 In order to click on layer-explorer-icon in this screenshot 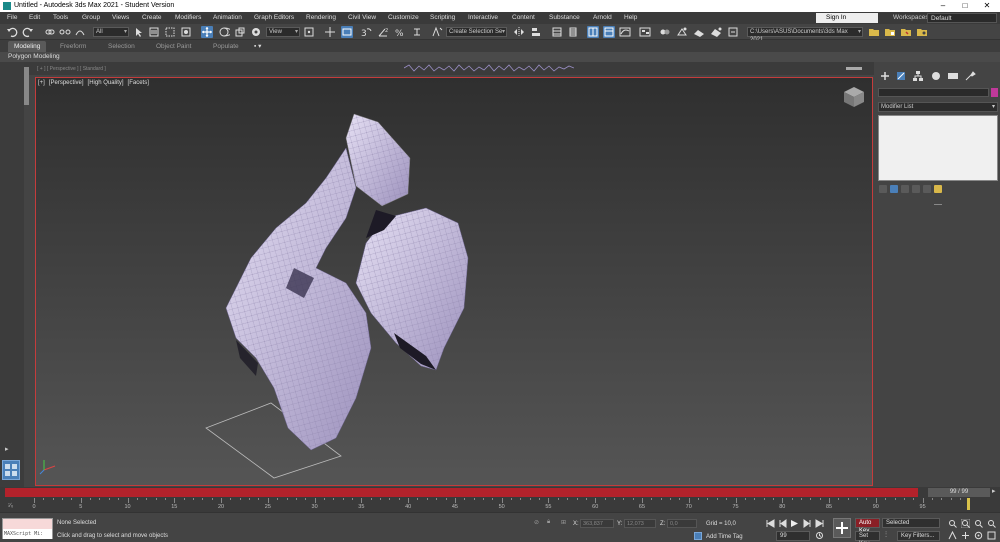, I will do `click(573, 32)`.